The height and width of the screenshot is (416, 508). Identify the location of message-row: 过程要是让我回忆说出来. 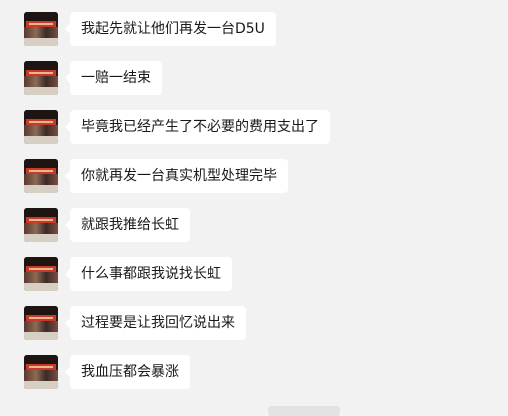
(135, 326).